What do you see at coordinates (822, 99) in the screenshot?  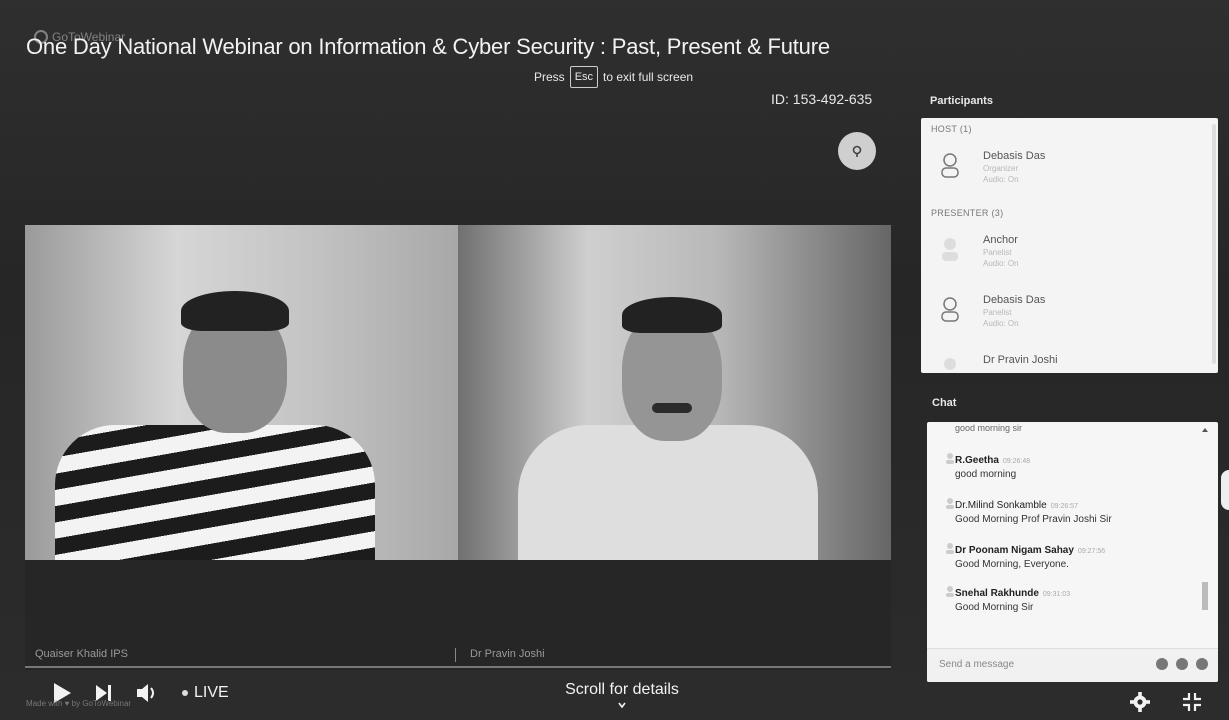 I see `session-id: ID: 153-492-635` at bounding box center [822, 99].